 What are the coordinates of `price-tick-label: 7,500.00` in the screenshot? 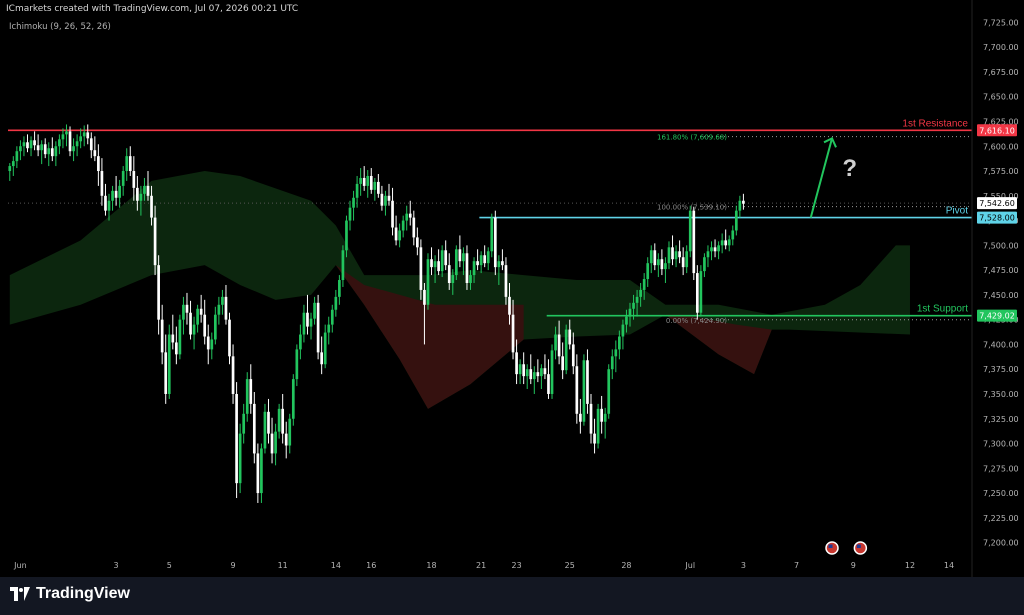 It's located at (1001, 245).